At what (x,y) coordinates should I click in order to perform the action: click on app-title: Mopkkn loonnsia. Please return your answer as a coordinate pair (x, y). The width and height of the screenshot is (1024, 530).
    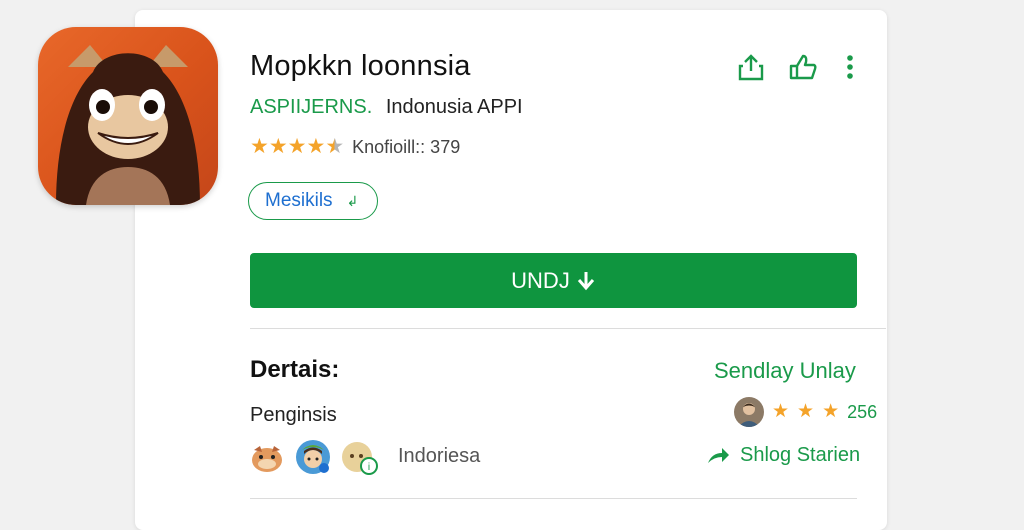
    Looking at the image, I should click on (360, 66).